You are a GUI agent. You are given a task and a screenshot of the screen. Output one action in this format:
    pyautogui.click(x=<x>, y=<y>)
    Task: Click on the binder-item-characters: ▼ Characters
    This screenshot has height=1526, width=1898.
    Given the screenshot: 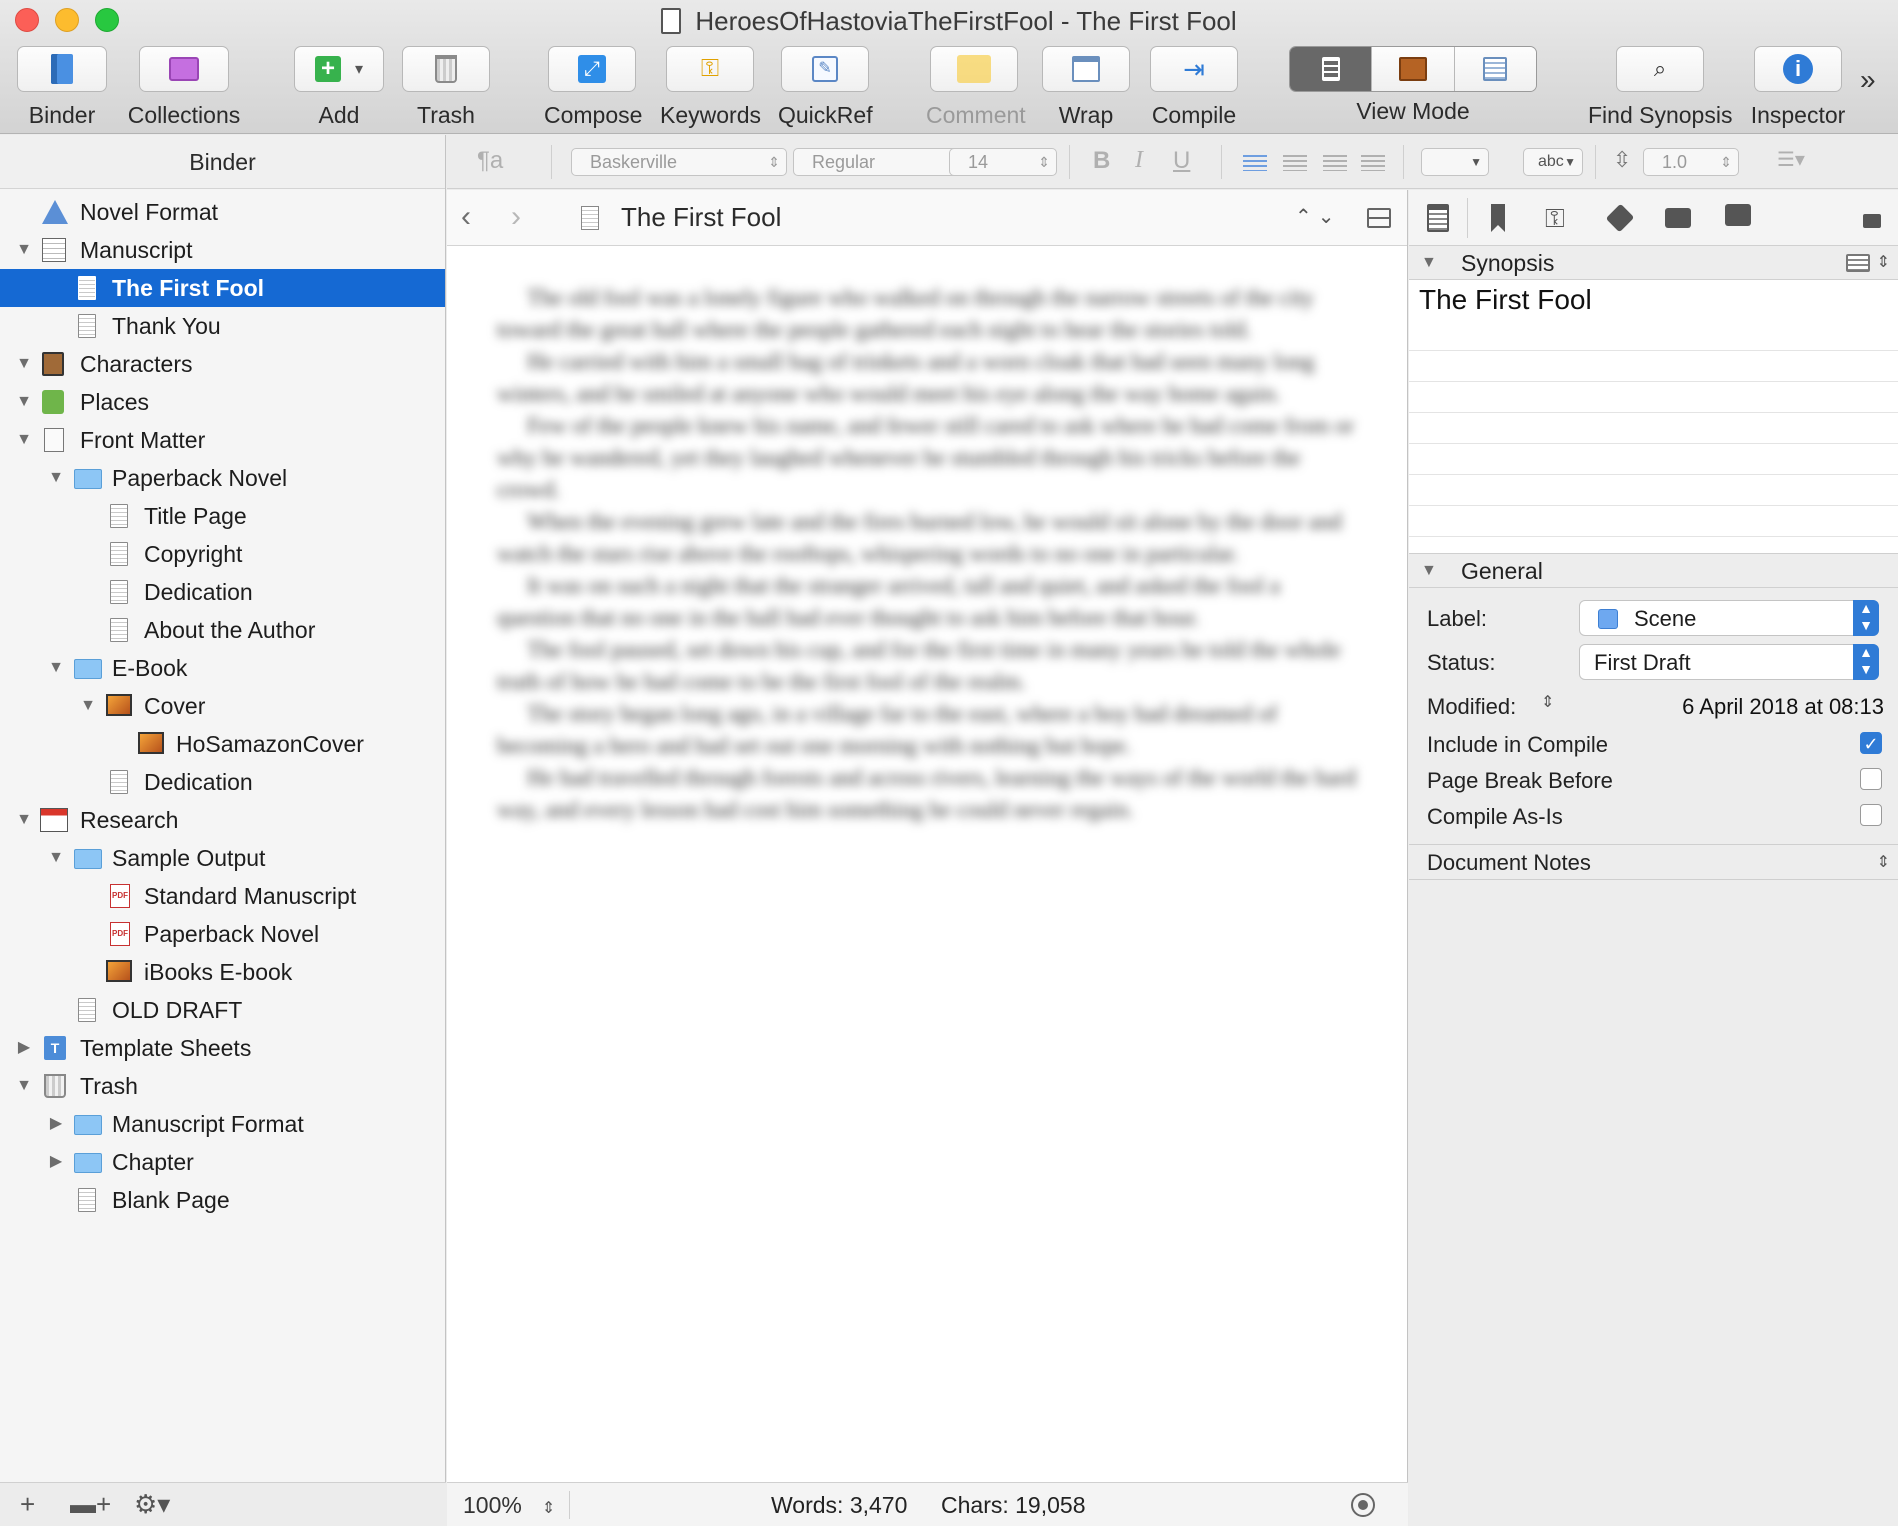 What is the action you would take?
    pyautogui.click(x=222, y=364)
    